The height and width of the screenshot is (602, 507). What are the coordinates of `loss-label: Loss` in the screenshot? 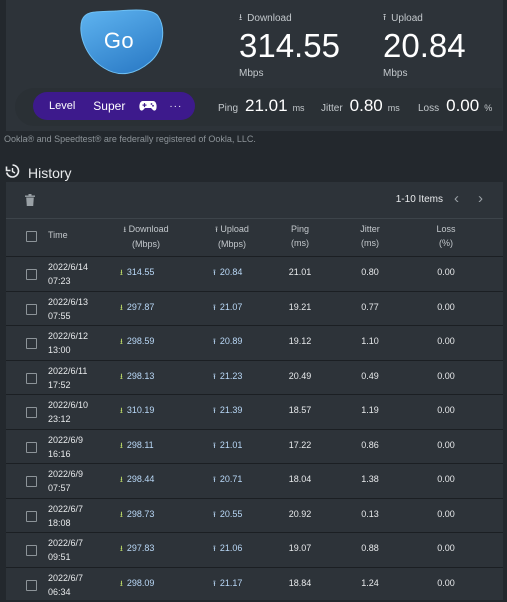 It's located at (429, 108).